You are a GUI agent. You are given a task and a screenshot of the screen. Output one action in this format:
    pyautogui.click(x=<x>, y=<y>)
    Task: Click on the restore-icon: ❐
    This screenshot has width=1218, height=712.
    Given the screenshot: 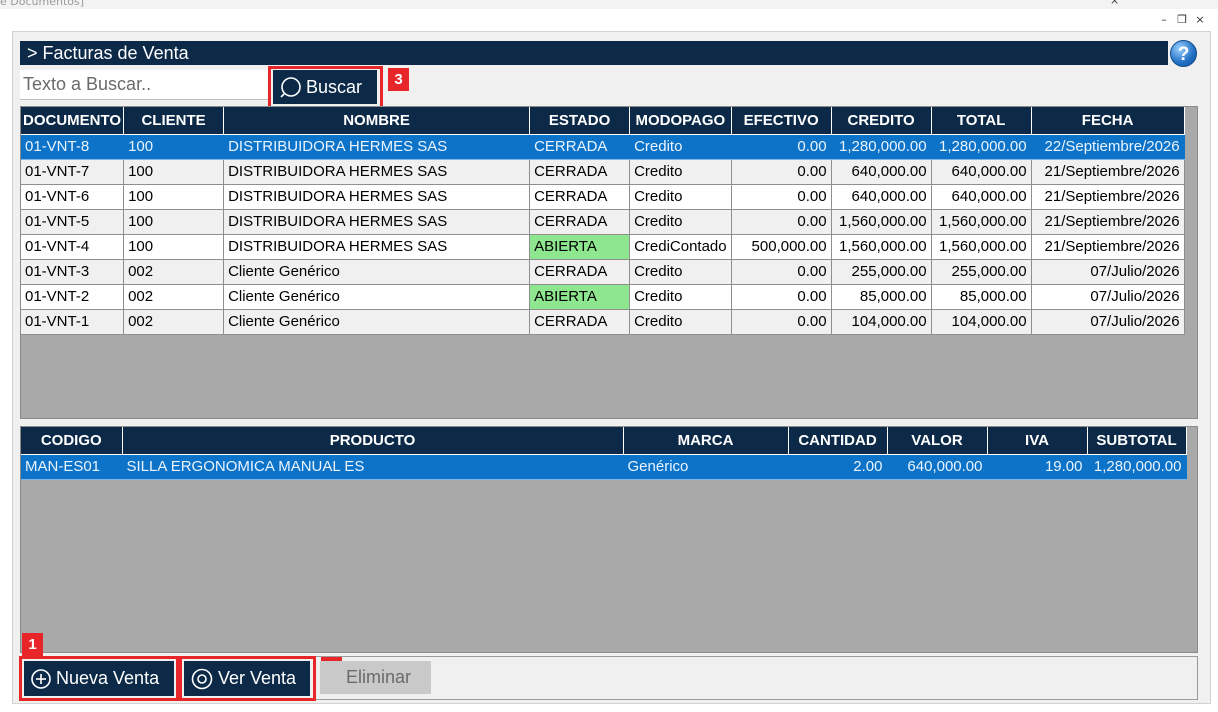 What is the action you would take?
    pyautogui.click(x=1182, y=20)
    